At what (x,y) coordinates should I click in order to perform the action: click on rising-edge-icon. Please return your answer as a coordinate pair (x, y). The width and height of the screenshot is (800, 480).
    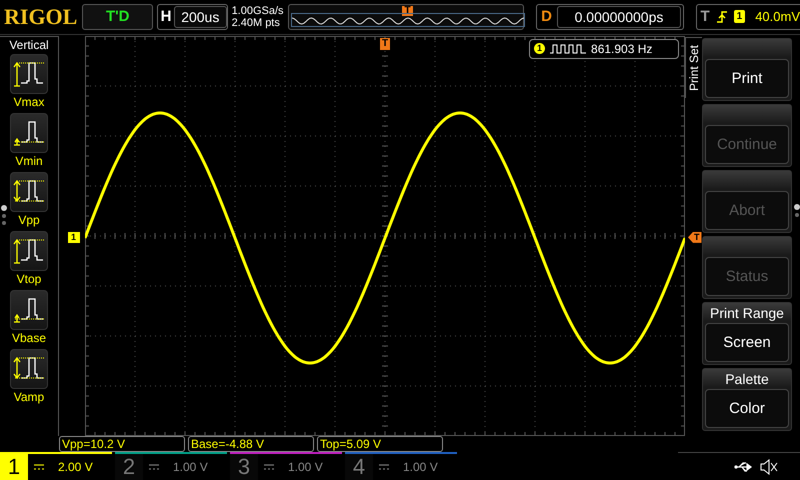
    Looking at the image, I should click on (722, 17).